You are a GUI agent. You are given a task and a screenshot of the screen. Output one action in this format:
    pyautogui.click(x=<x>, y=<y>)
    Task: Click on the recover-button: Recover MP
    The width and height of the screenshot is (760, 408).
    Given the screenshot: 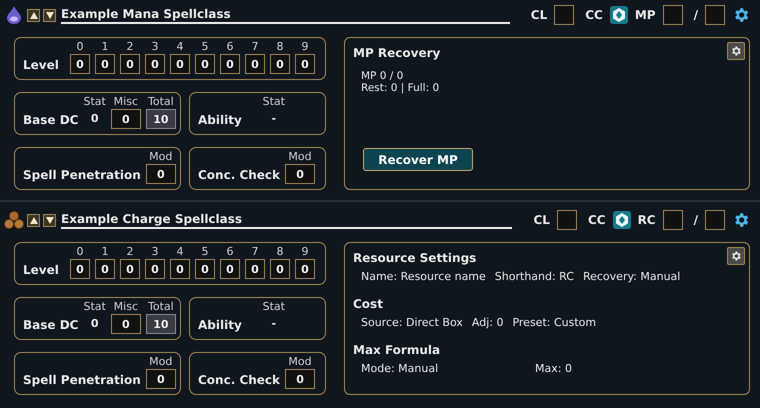 What is the action you would take?
    pyautogui.click(x=418, y=159)
    